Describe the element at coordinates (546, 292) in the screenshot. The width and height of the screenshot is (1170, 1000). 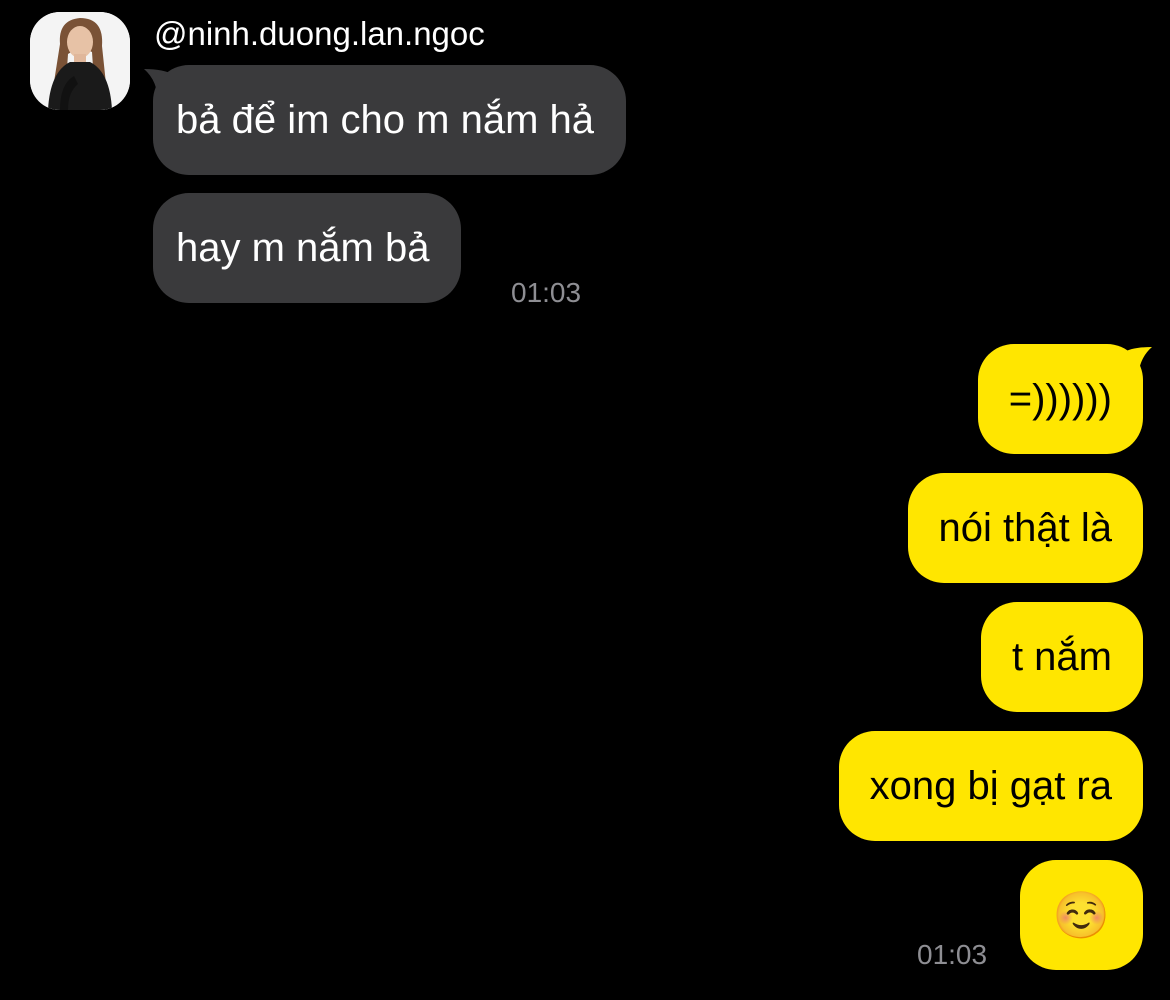
I see `incoming-timestamp: 01:03` at that location.